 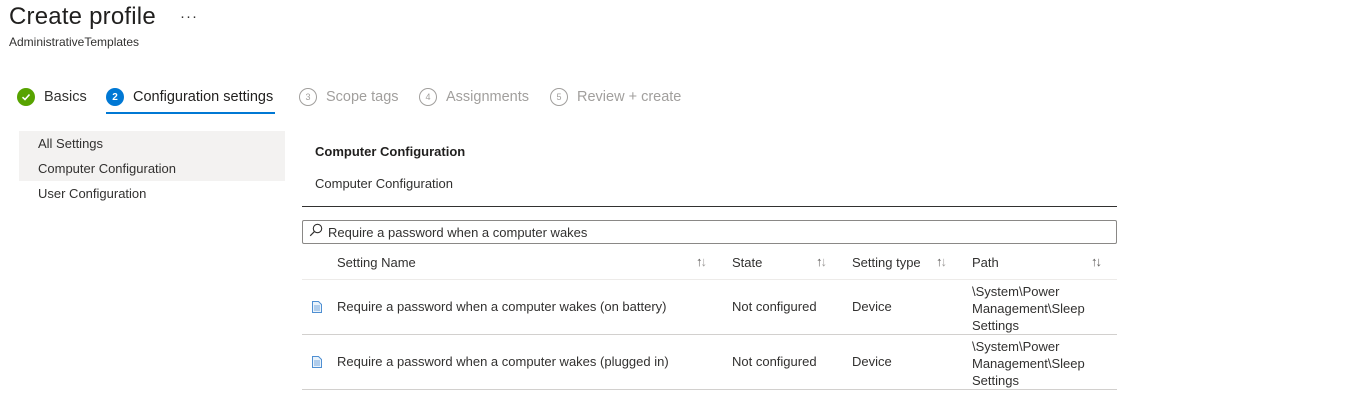 I want to click on step-label: Basics, so click(x=65, y=97).